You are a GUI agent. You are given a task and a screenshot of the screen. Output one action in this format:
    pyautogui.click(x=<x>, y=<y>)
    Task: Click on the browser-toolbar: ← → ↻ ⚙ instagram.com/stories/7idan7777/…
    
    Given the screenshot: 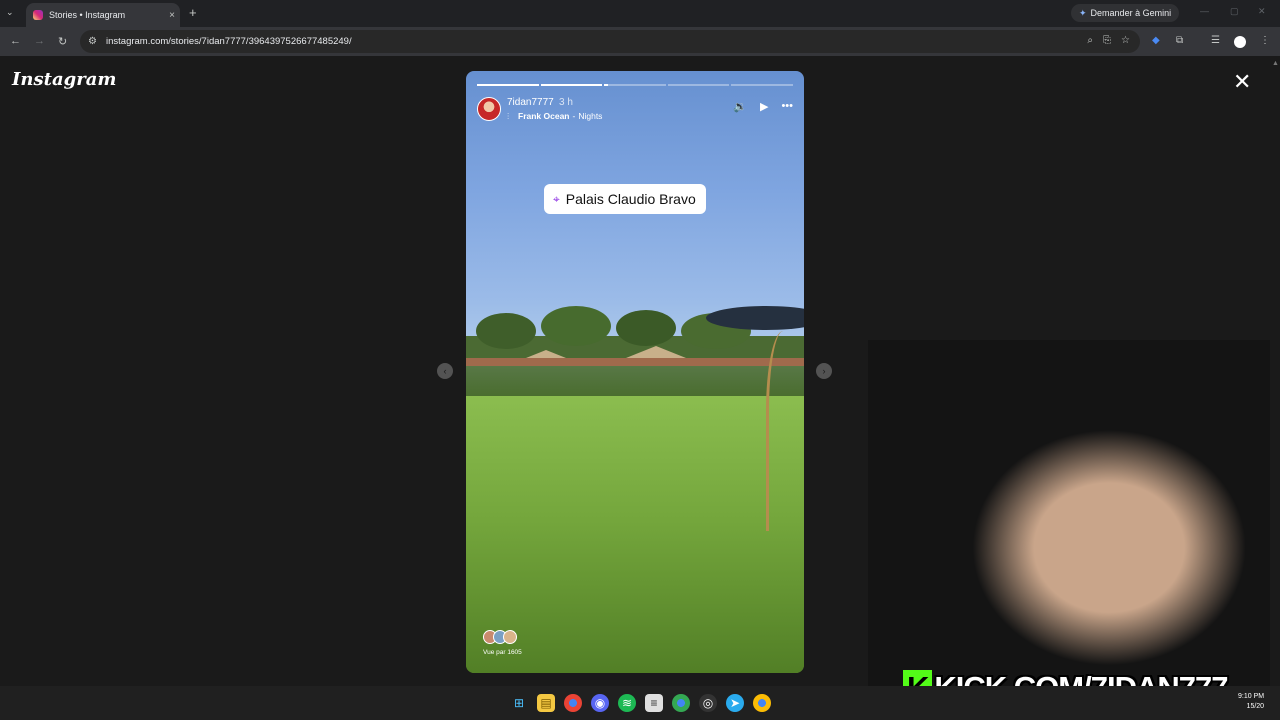 What is the action you would take?
    pyautogui.click(x=640, y=41)
    